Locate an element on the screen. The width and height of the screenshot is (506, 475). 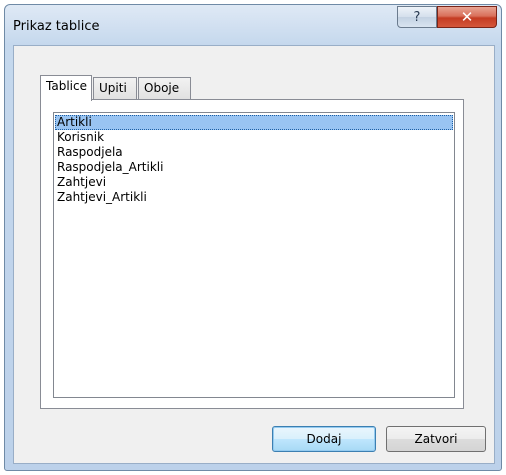
tab-upiti: Upiti is located at coordinates (115, 88).